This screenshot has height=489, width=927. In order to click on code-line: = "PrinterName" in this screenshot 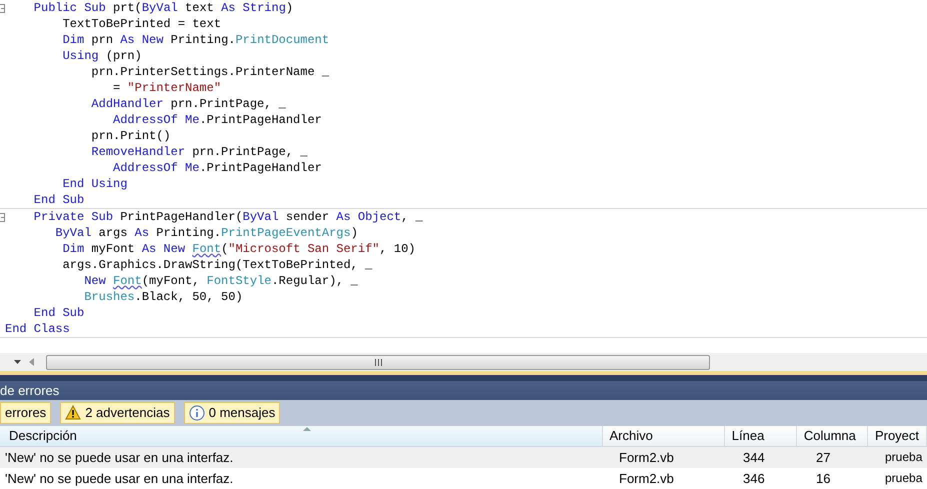, I will do `click(167, 88)`.